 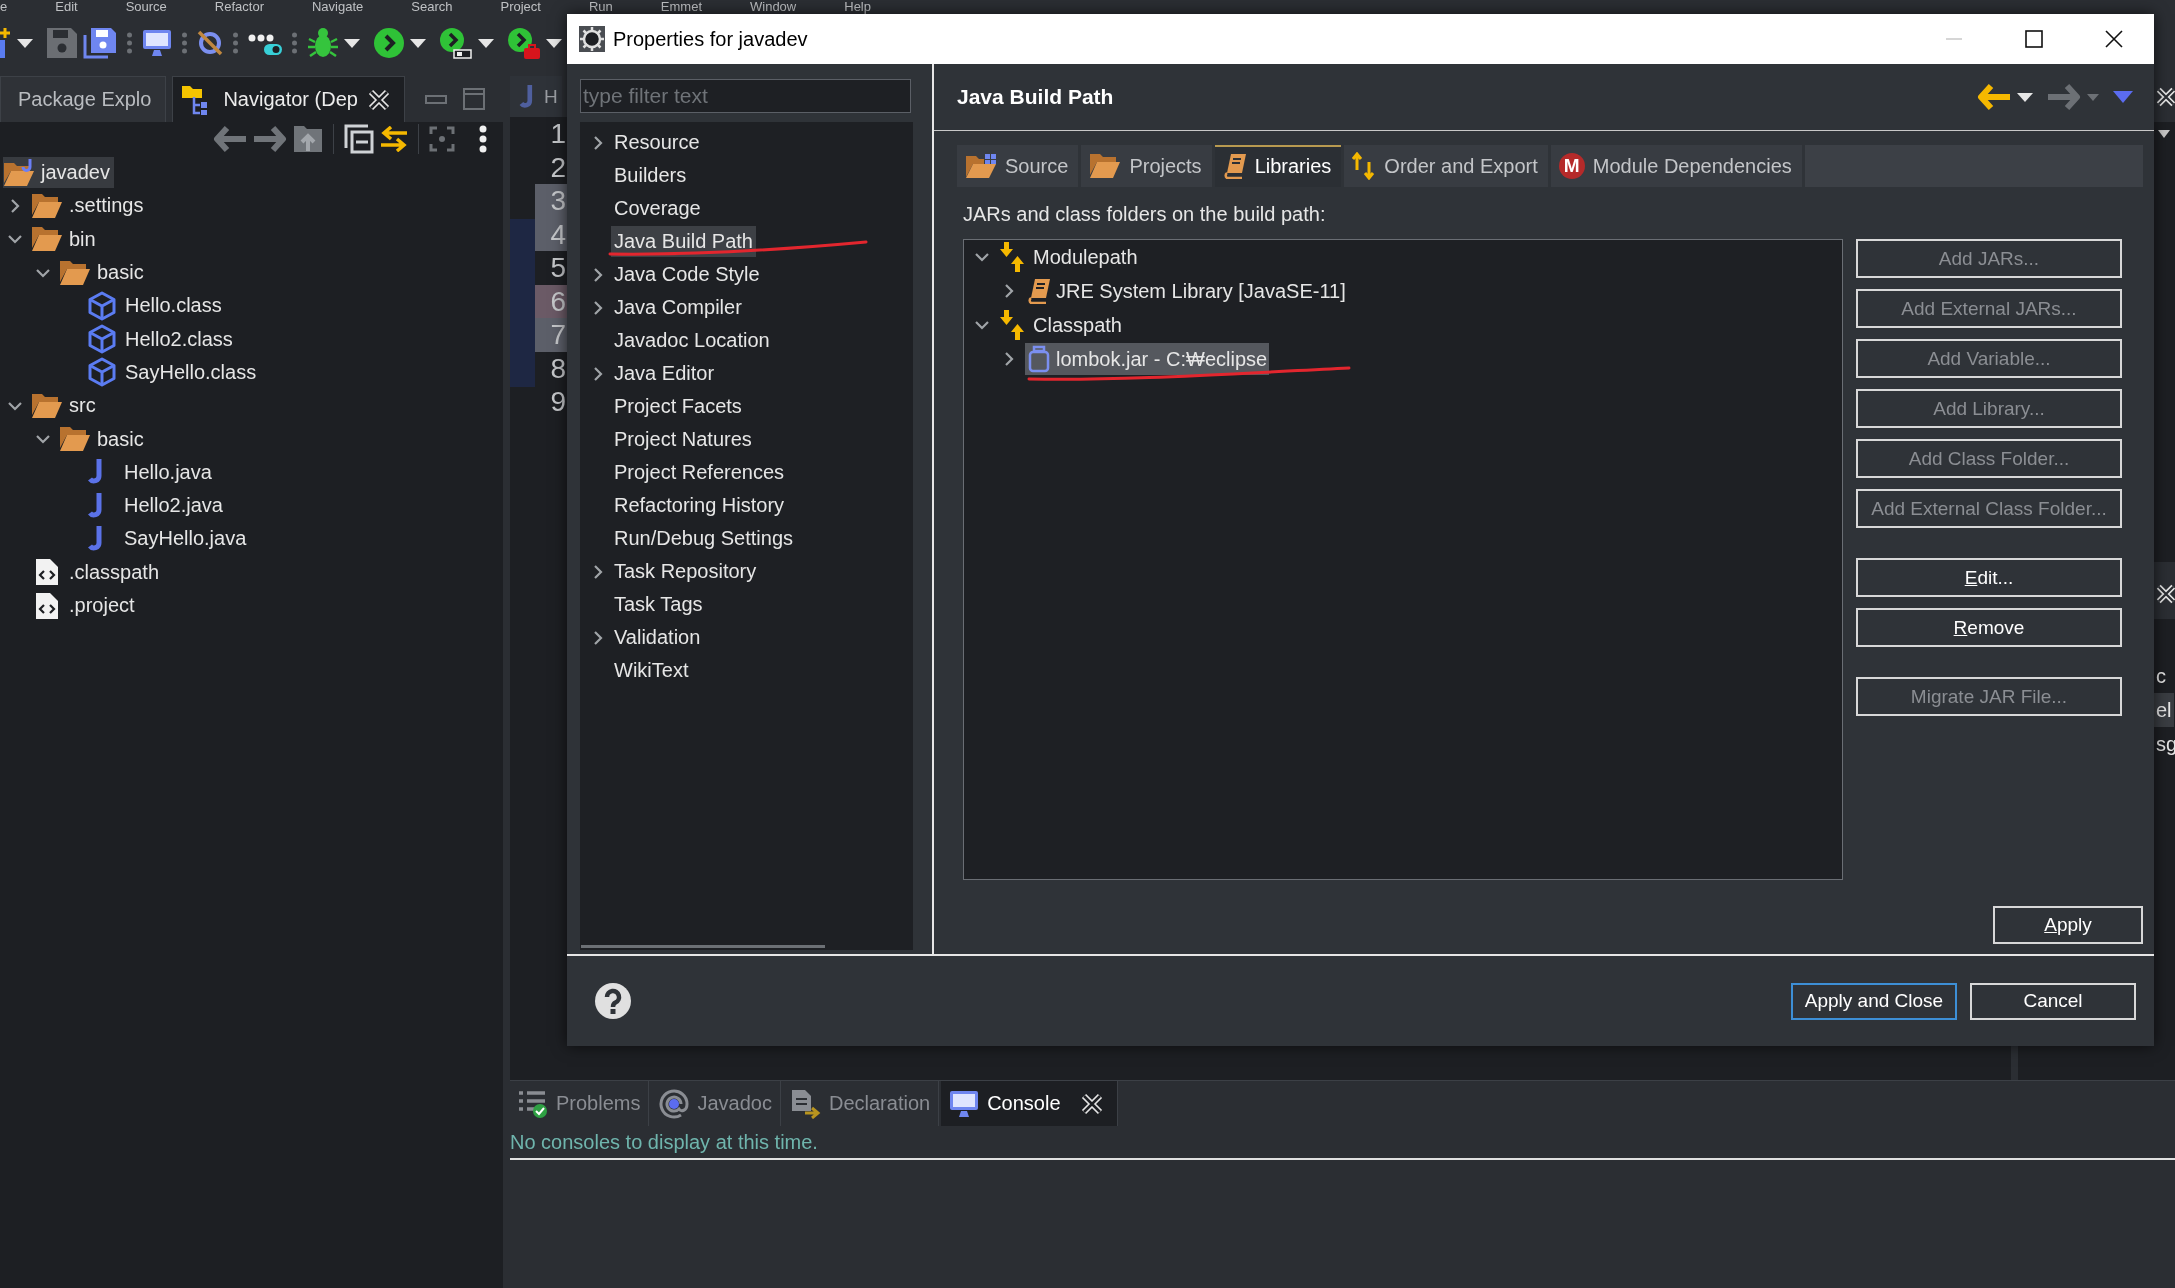 I want to click on focus-icon, so click(x=442, y=139).